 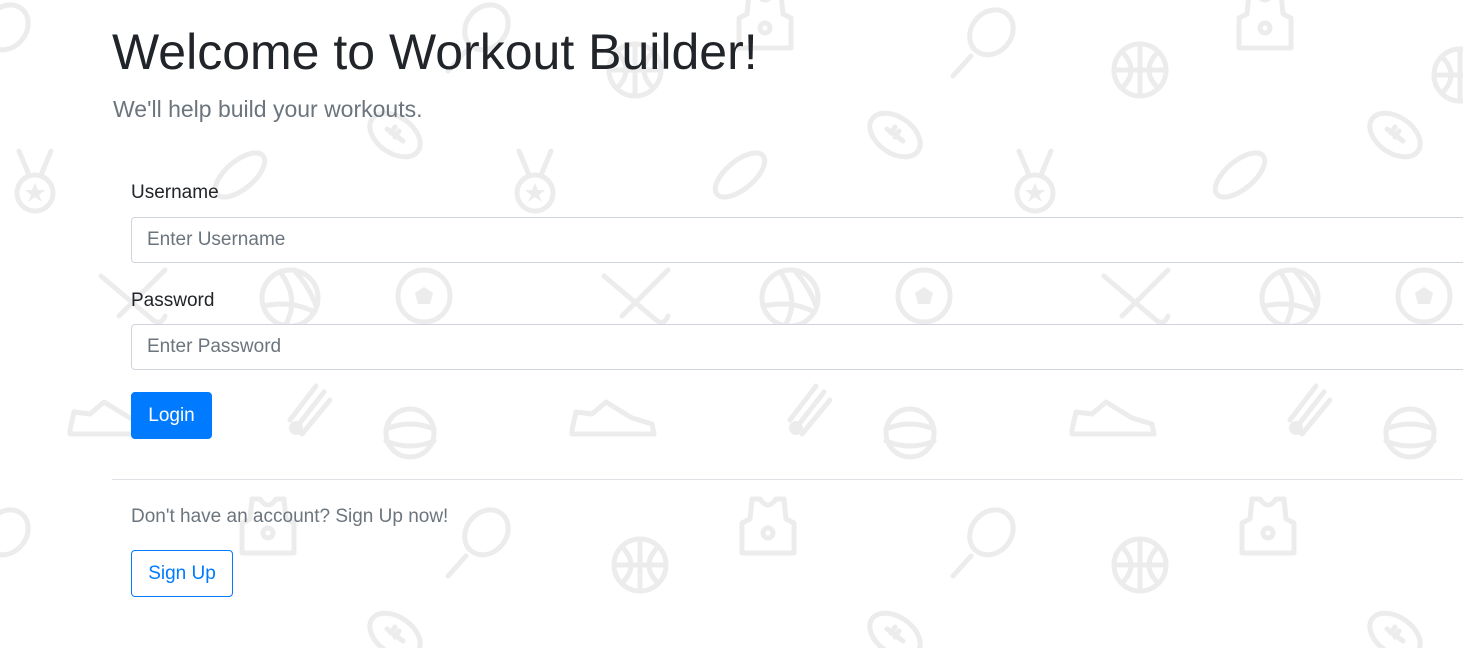 I want to click on login-button: Login, so click(x=171, y=415).